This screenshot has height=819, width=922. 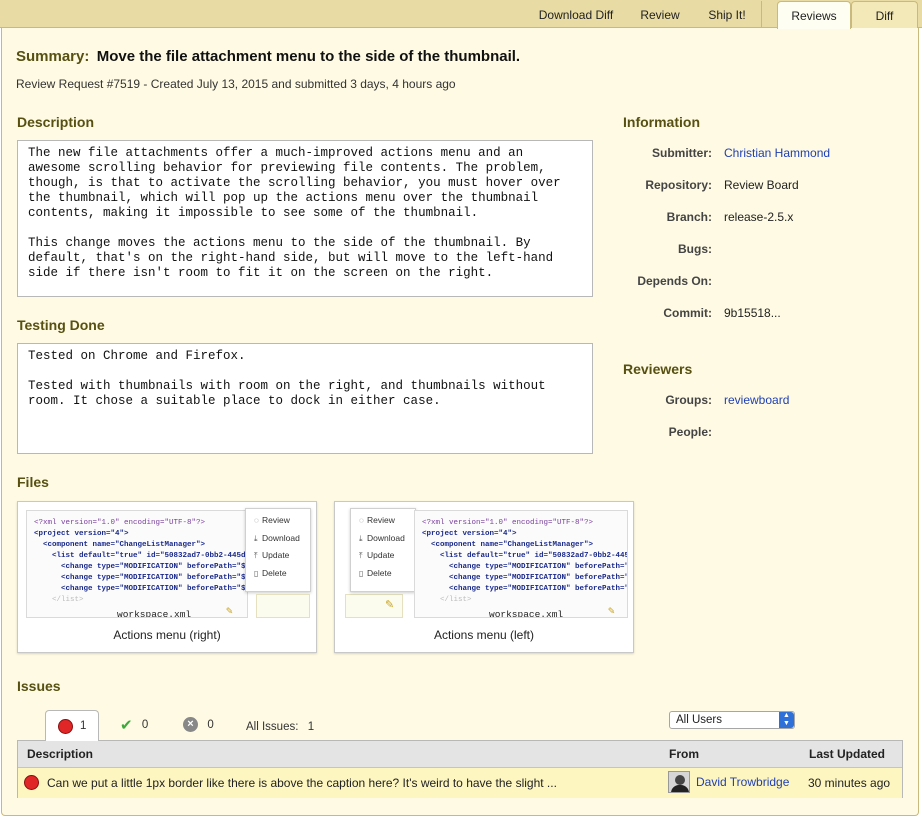 I want to click on issue-author-link: David Trowbridge, so click(x=742, y=782).